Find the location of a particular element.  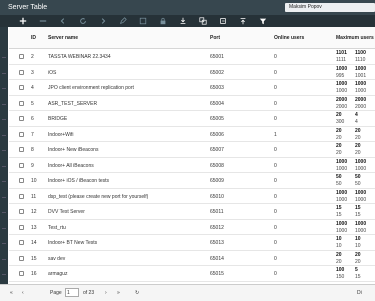

max-value: 1100 is located at coordinates (360, 53).